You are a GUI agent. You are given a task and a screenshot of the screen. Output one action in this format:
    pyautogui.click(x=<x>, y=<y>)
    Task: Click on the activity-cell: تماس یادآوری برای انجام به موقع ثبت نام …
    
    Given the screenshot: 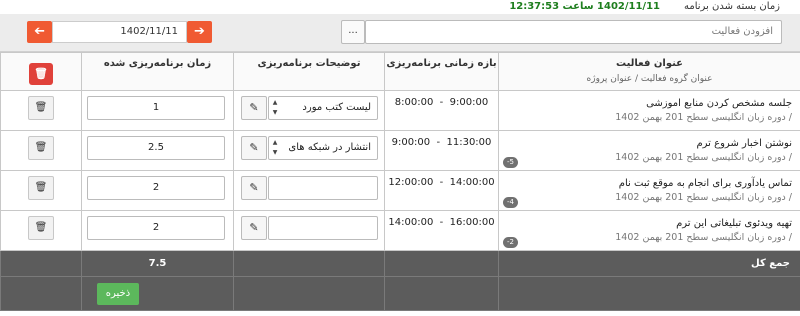 What is the action you would take?
    pyautogui.click(x=649, y=190)
    